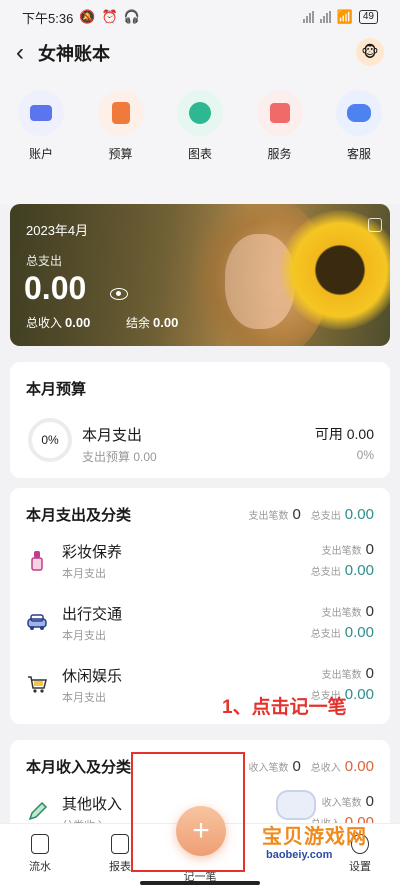  Describe the element at coordinates (44, 261) in the screenshot. I see `total-expense-label: 总支出` at that location.